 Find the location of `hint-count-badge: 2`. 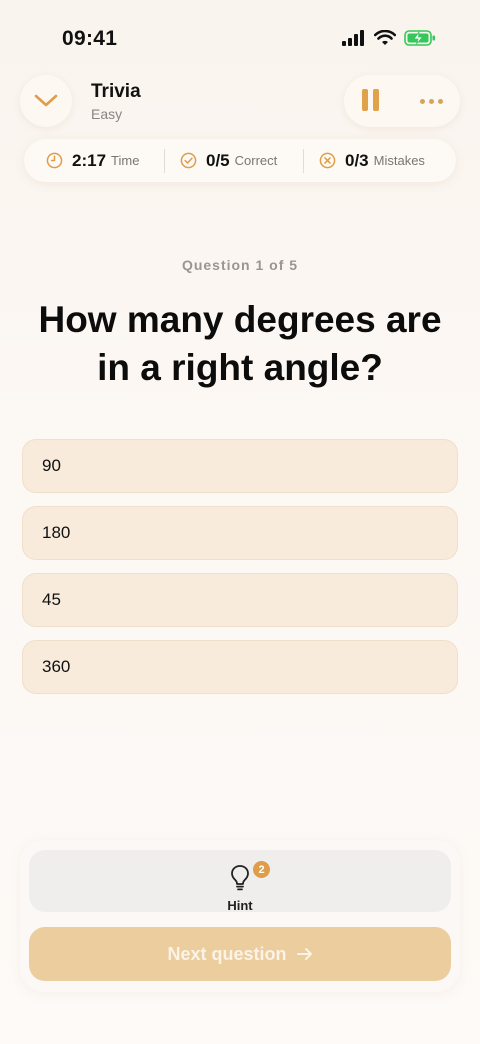

hint-count-badge: 2 is located at coordinates (261, 869).